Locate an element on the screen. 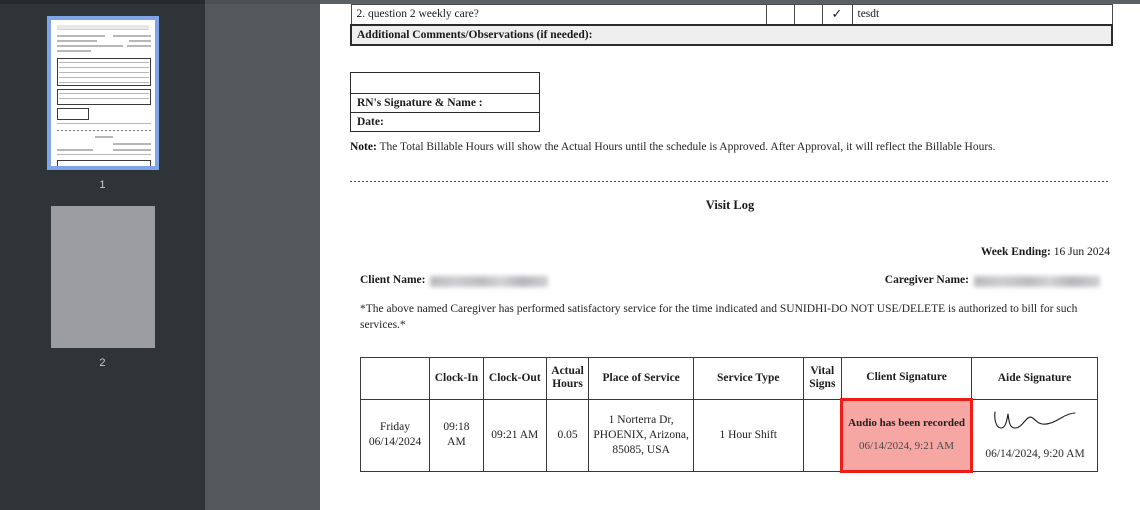  aide-signature-scribble-icon is located at coordinates (1035, 420).